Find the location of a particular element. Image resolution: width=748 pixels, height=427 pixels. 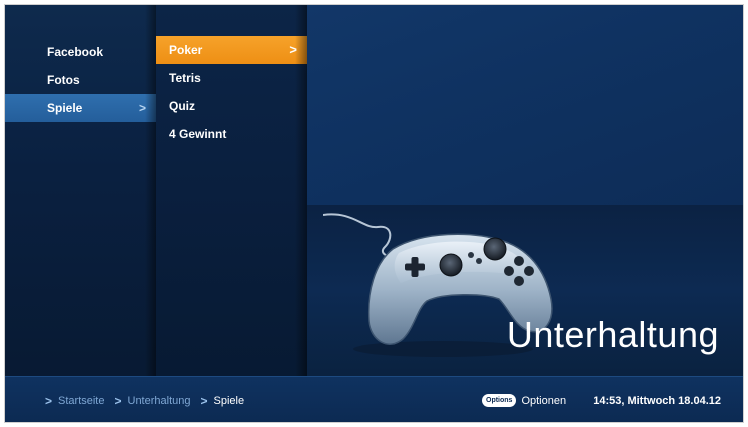

submenu-item-label: 4 Gewinnt is located at coordinates (198, 134).